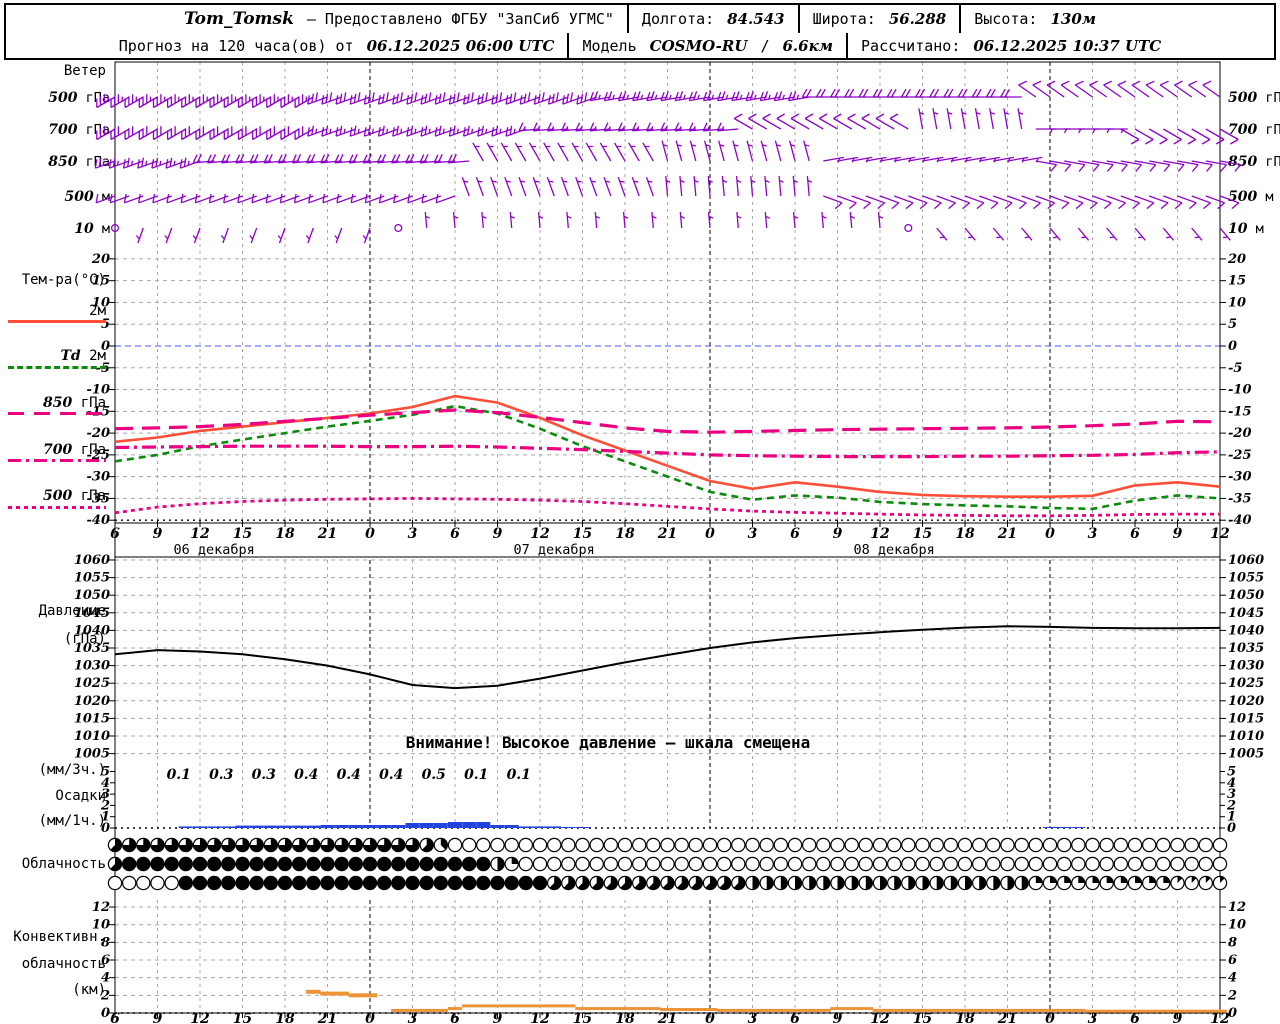 The image size is (1280, 1024). What do you see at coordinates (89, 990) in the screenshot?
I see `convective-unit-label: (км)` at bounding box center [89, 990].